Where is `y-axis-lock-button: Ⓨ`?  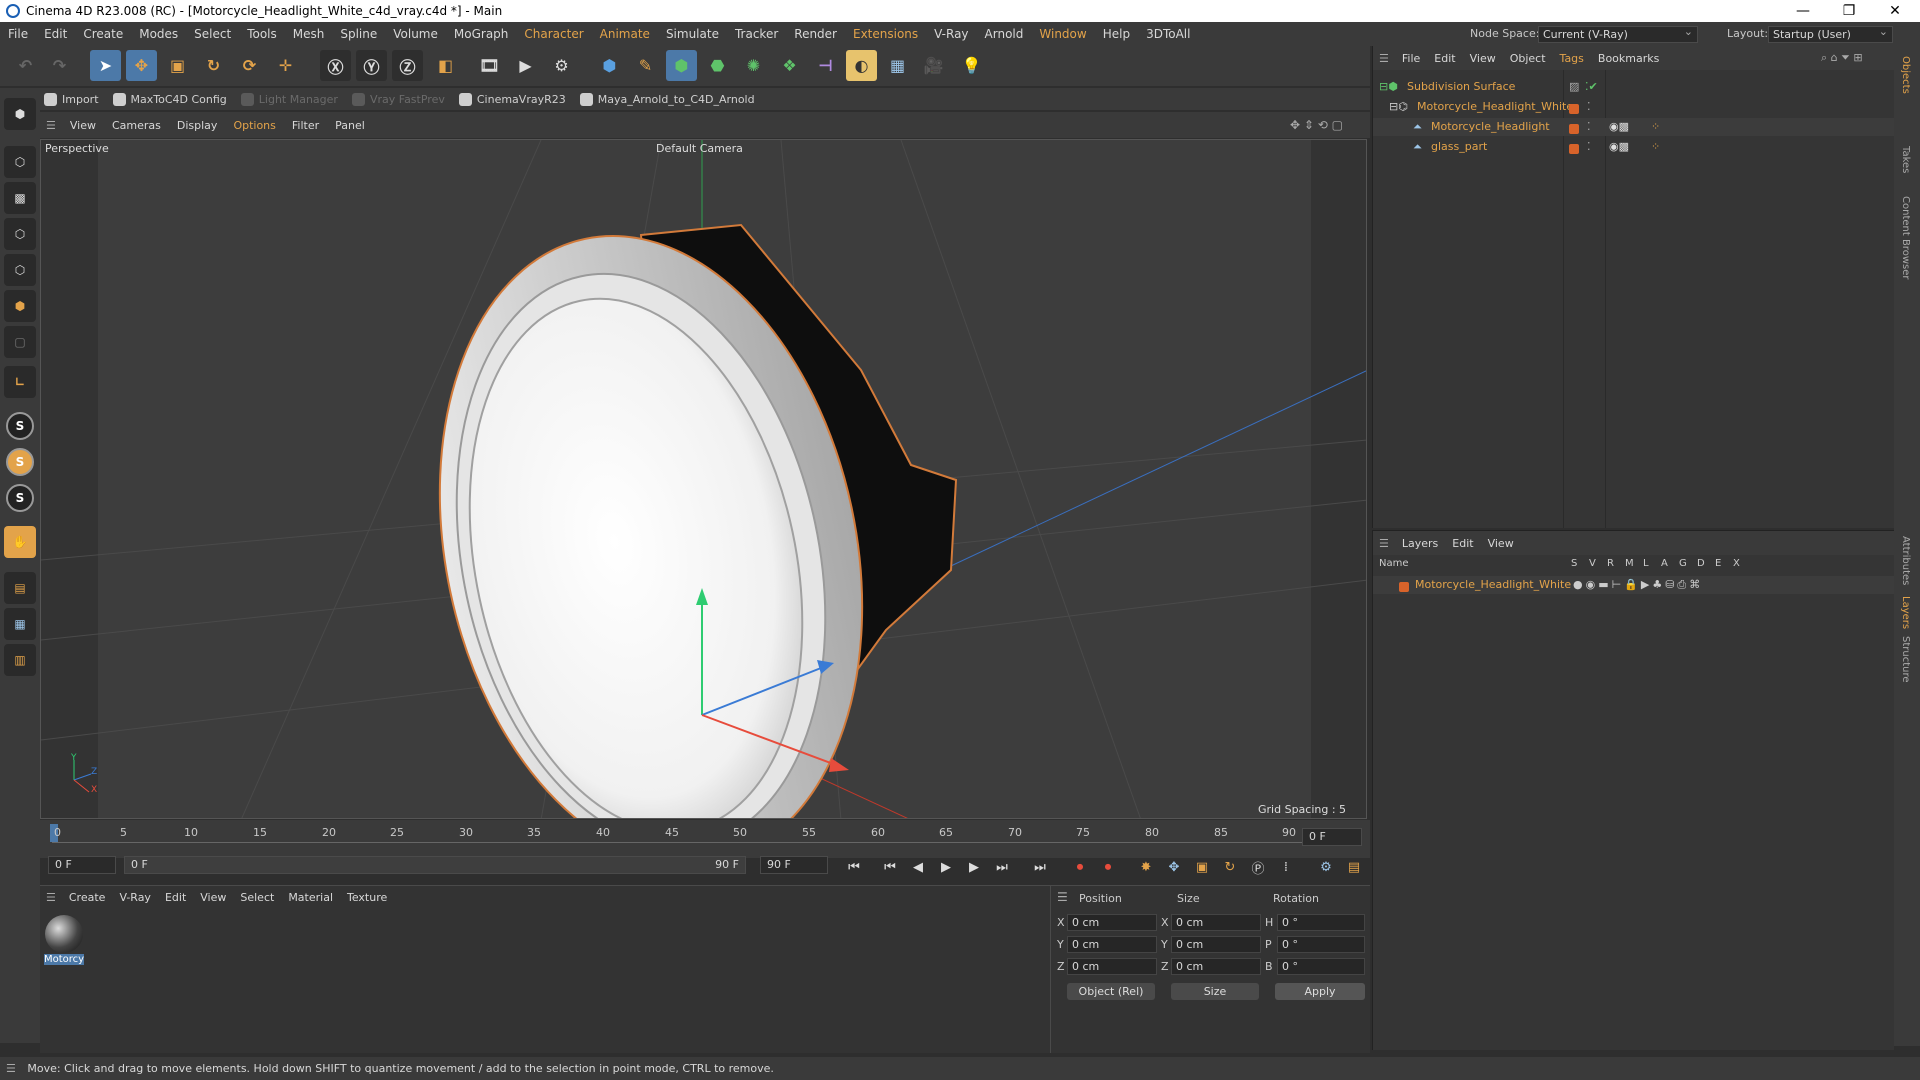
y-axis-lock-button: Ⓨ is located at coordinates (371, 65).